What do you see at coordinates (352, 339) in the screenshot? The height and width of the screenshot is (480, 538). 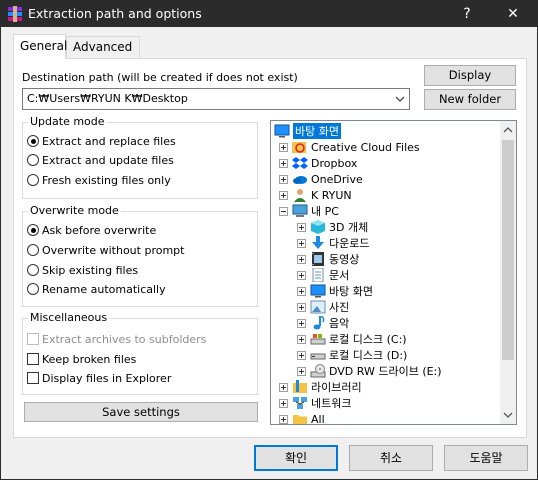 I see `tree-item-local-disk-c: 로컬 디스크 (C:)` at bounding box center [352, 339].